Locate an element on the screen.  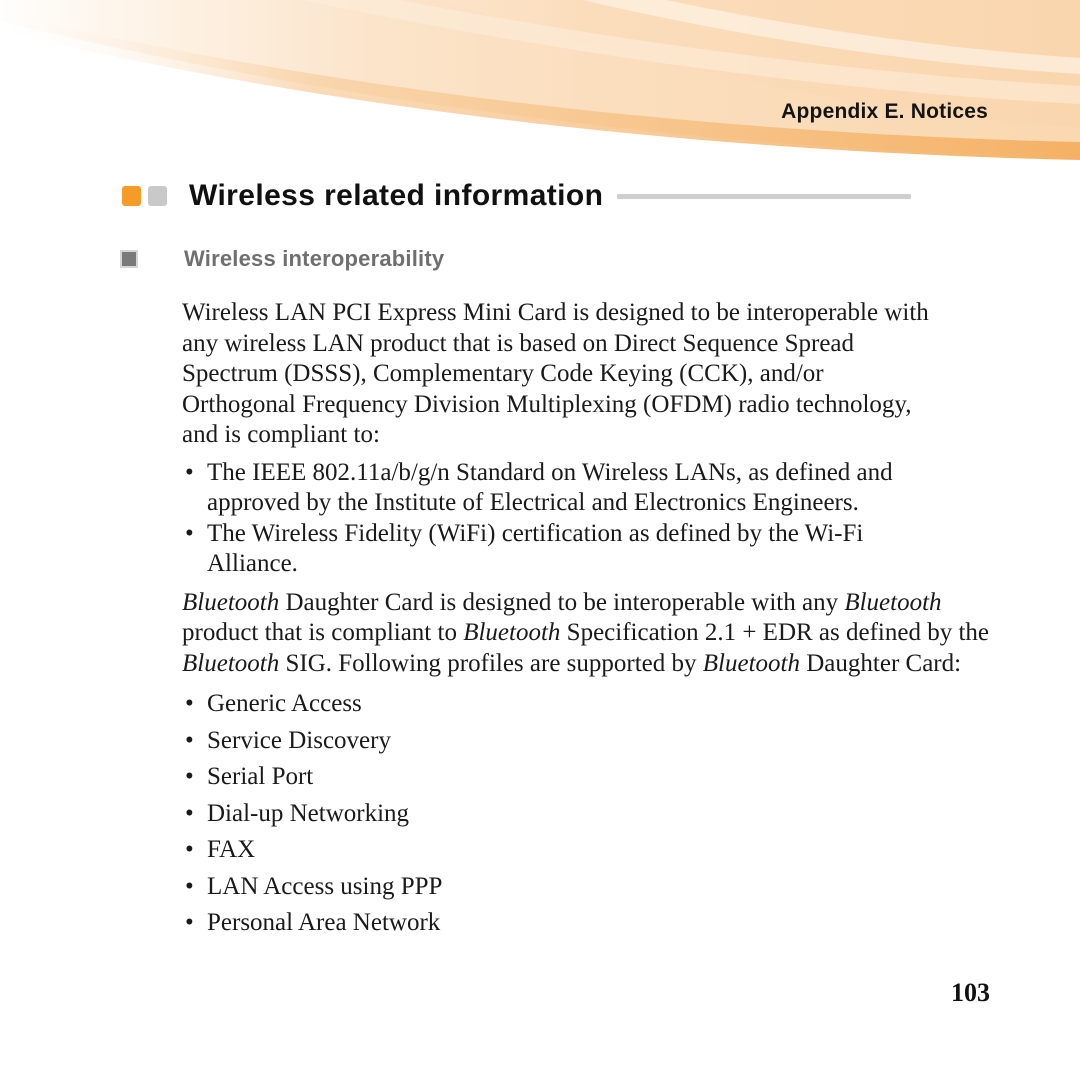
paragraph-line: and is compliant to: is located at coordinates (281, 434).